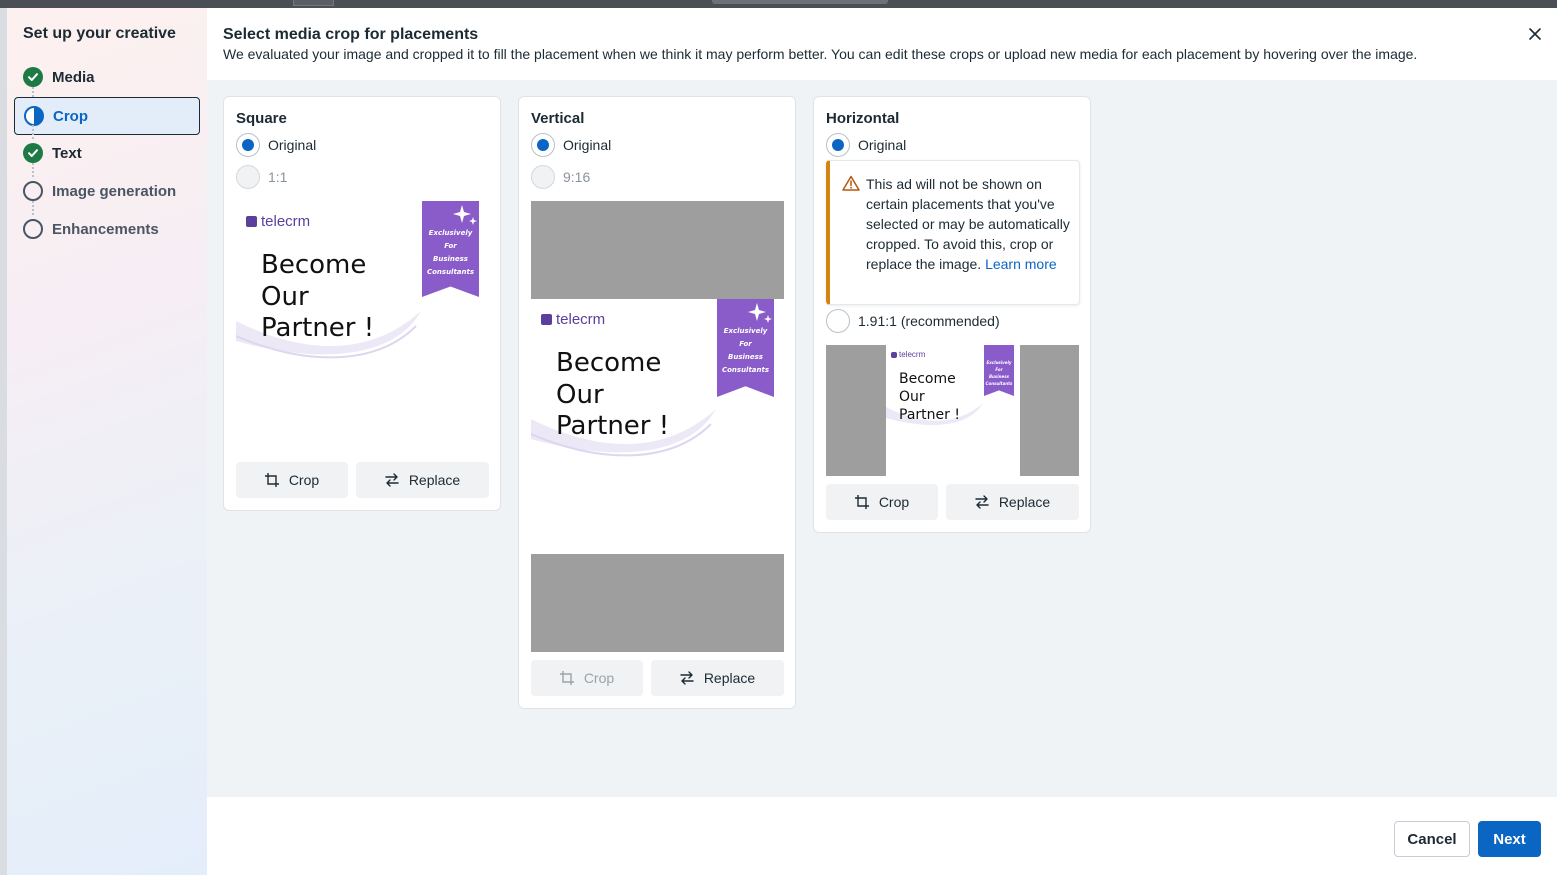  Describe the element at coordinates (657, 603) in the screenshot. I see `letterbox-bottom` at that location.